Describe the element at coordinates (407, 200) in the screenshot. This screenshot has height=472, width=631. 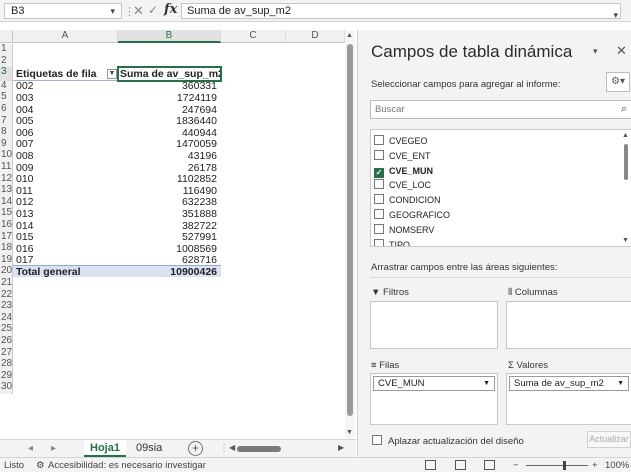
I see `field-item-condicion: CONDICION` at that location.